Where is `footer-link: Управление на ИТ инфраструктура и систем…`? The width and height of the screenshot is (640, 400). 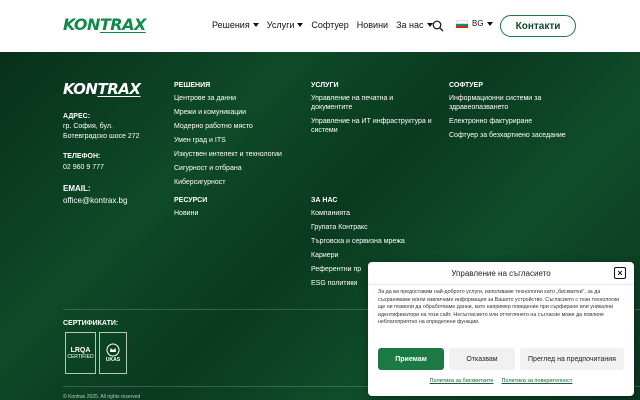
footer-link: Управление на ИТ инфраструктура и систем… is located at coordinates (373, 126).